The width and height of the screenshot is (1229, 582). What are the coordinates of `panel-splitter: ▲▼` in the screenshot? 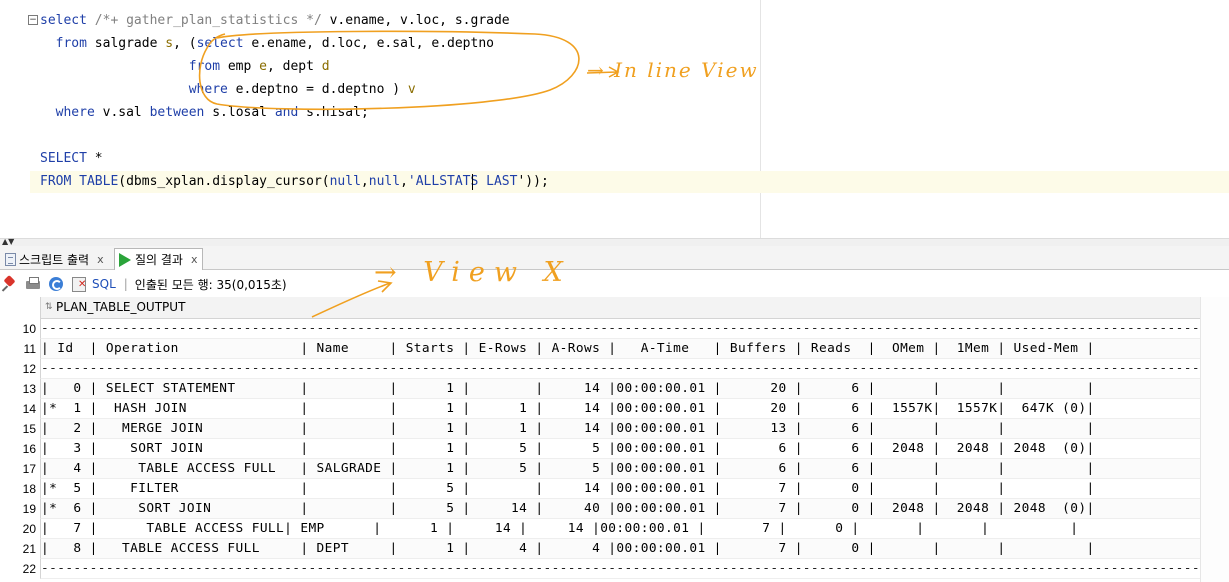 It's located at (614, 241).